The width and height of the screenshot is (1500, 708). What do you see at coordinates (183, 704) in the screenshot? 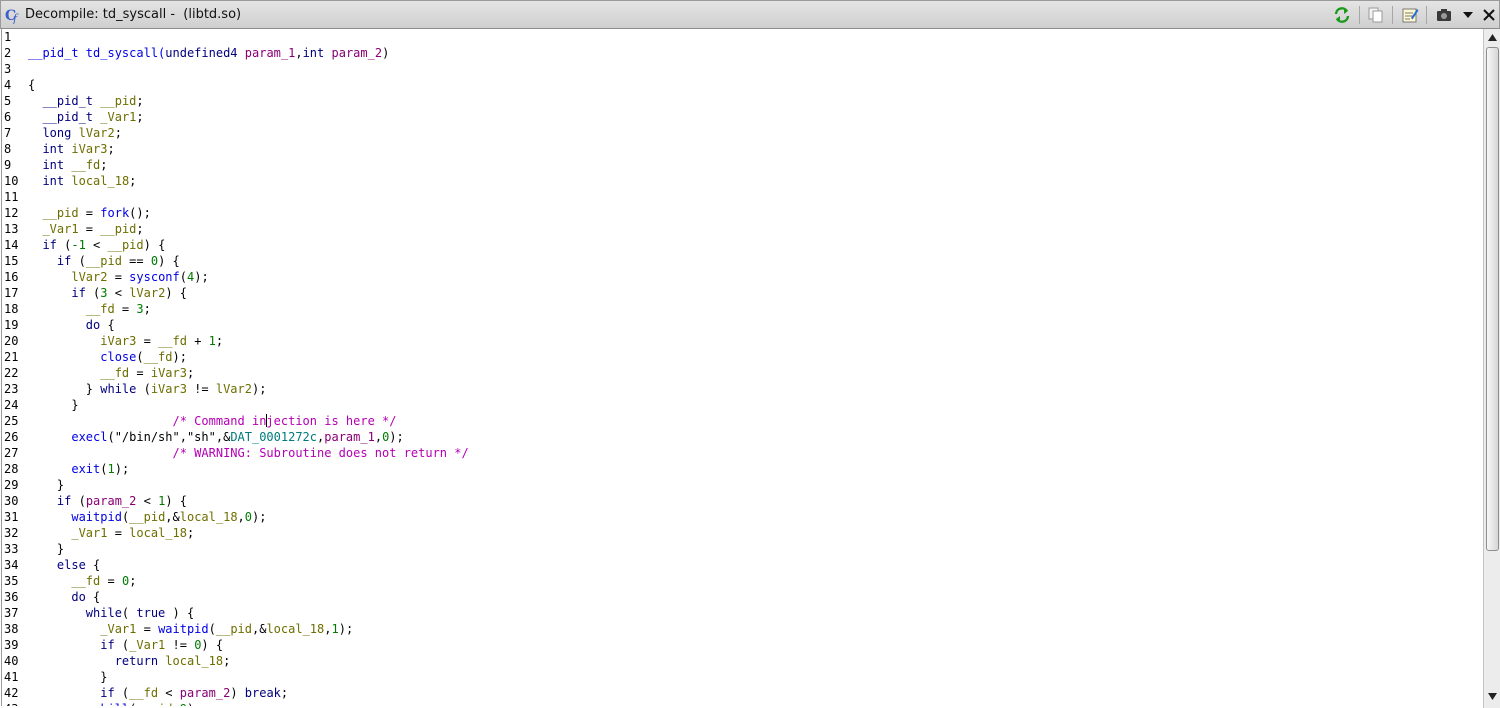
I see `number-token: 9` at bounding box center [183, 704].